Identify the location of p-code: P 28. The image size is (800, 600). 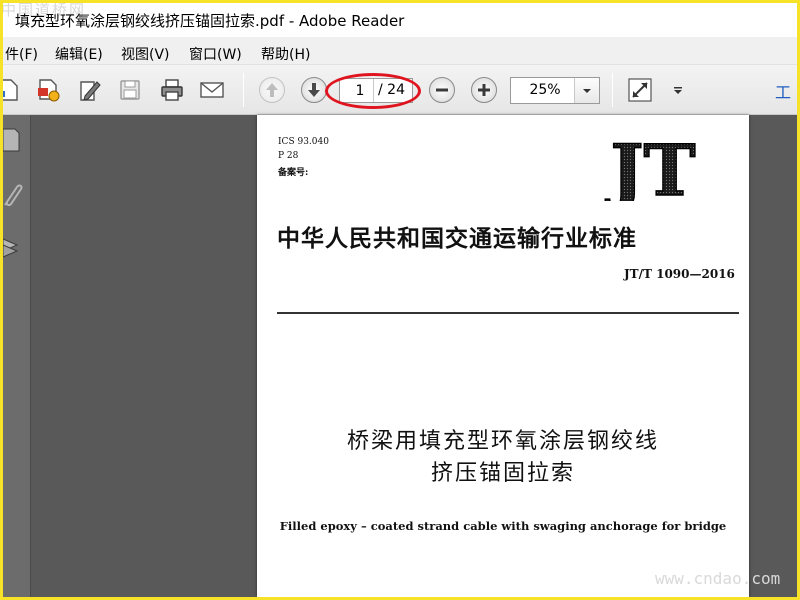
(288, 156).